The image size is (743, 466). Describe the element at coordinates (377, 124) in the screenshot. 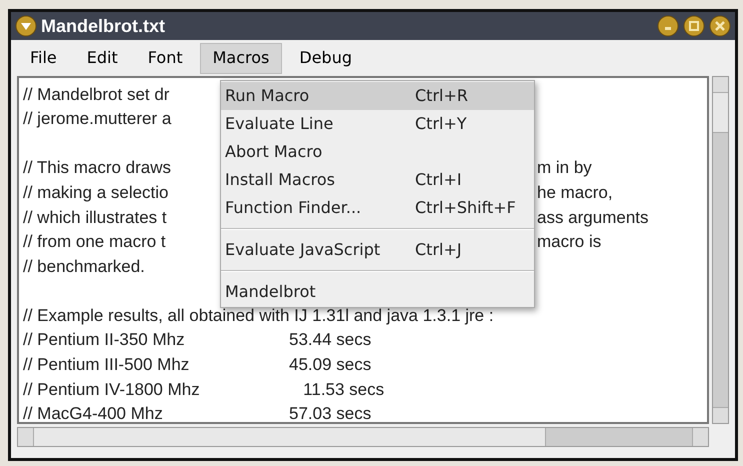

I see `menu-item: Evaluate Line Ctrl+Y` at that location.